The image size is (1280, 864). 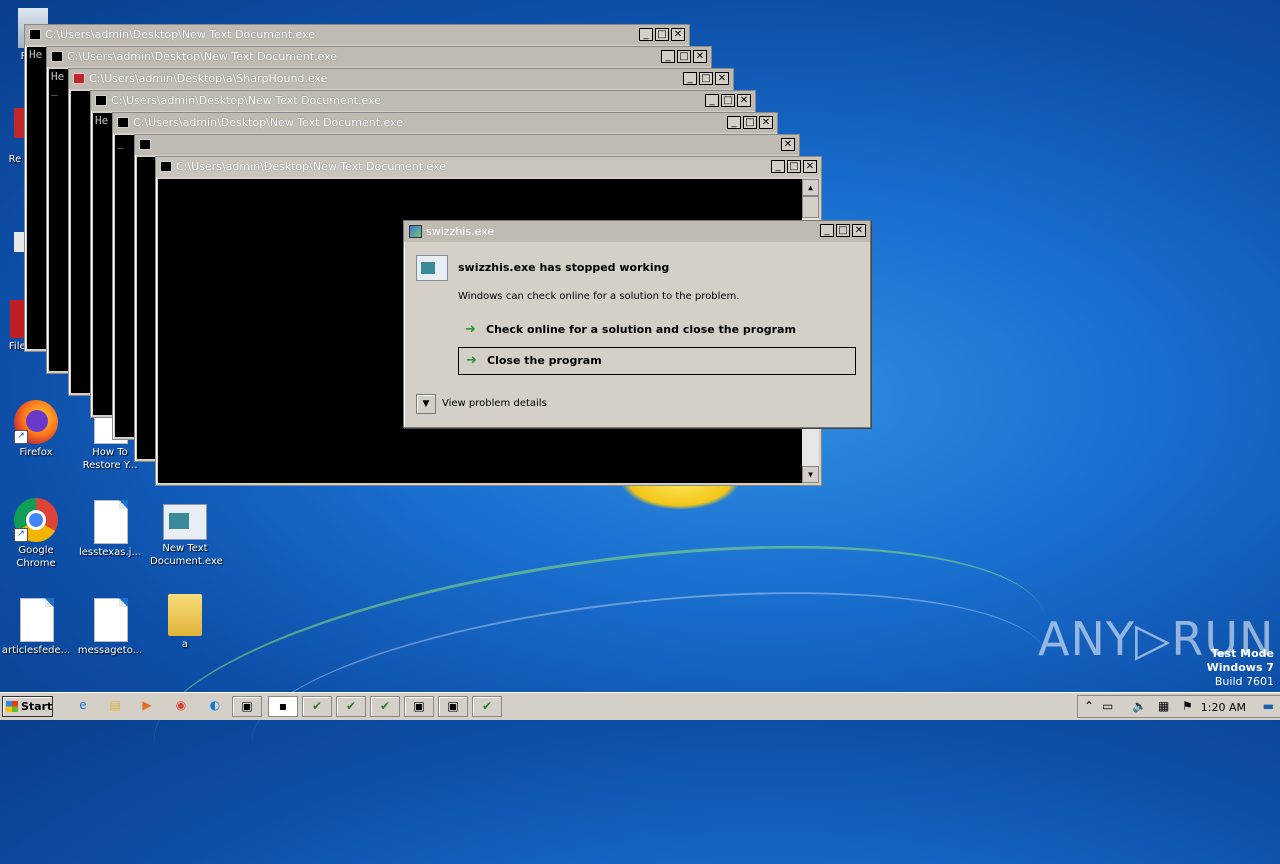 What do you see at coordinates (637, 231) in the screenshot?
I see `dialog-titlebar: swizzhis.exe _ □ ✕` at bounding box center [637, 231].